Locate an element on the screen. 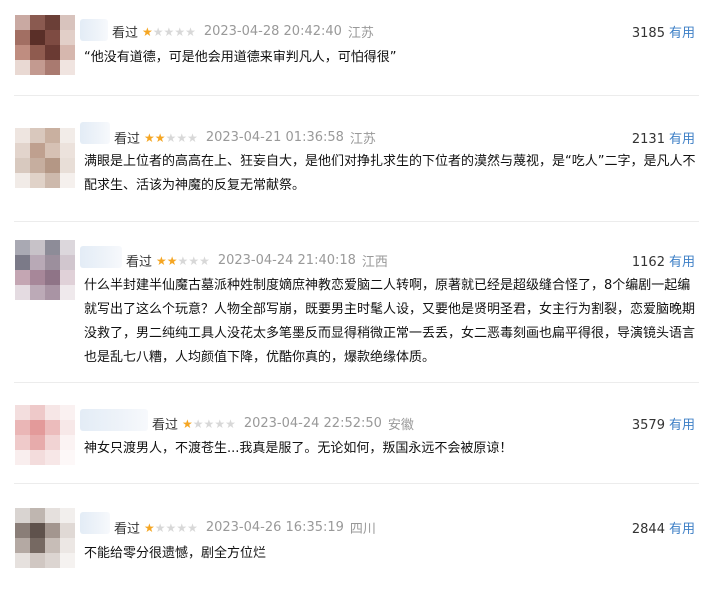 The height and width of the screenshot is (590, 713). comment-text: 神女只渡男人，不渡苍生...我真是服了。无论如何，叛国永远不会被原谅！ is located at coordinates (298, 448).